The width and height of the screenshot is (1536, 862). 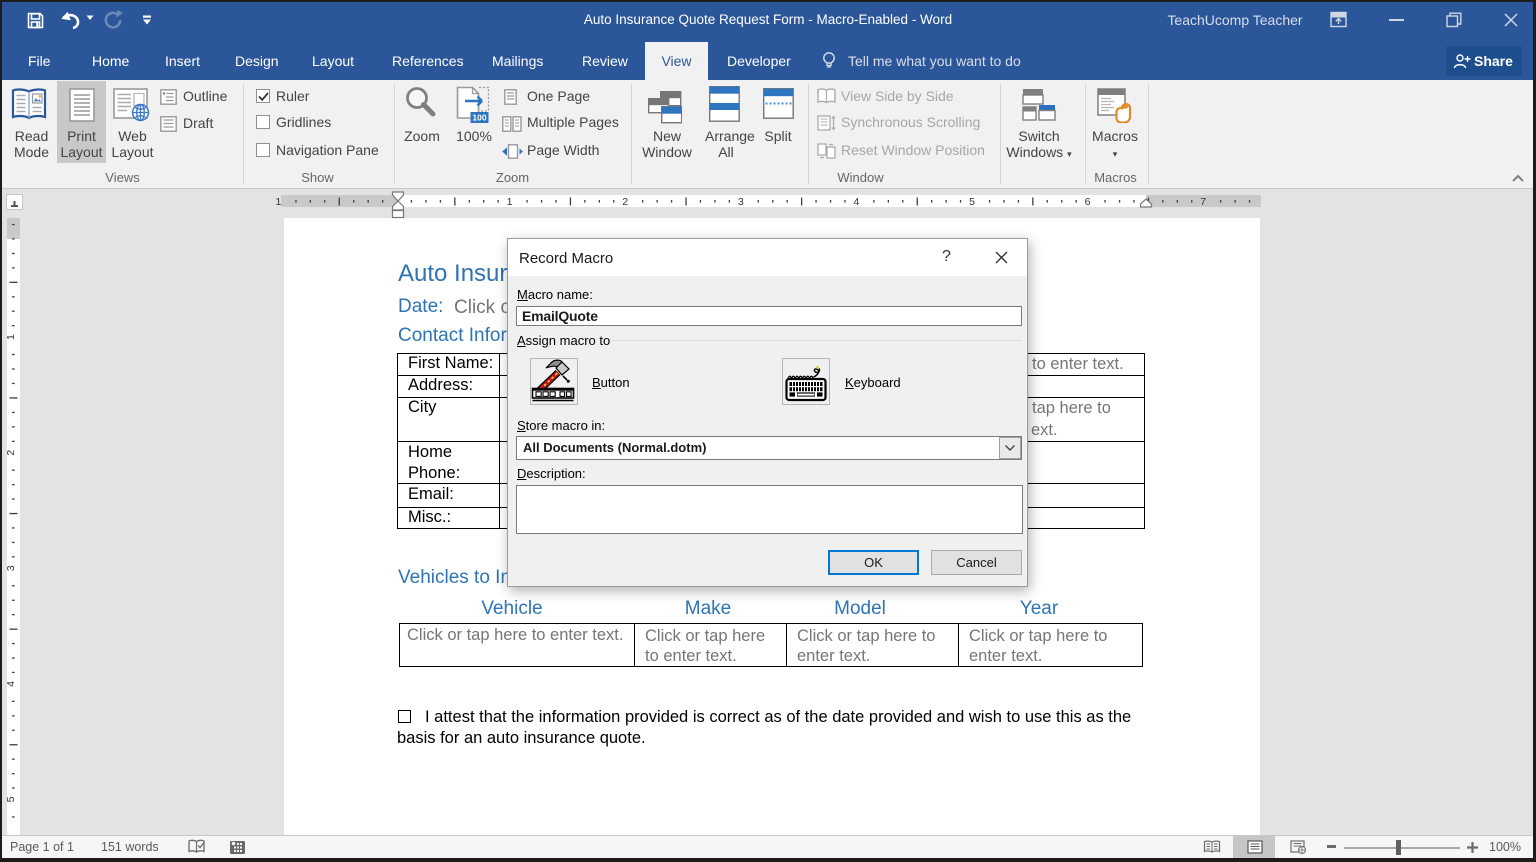 What do you see at coordinates (1203, 202) in the screenshot?
I see `svg-text: 7` at bounding box center [1203, 202].